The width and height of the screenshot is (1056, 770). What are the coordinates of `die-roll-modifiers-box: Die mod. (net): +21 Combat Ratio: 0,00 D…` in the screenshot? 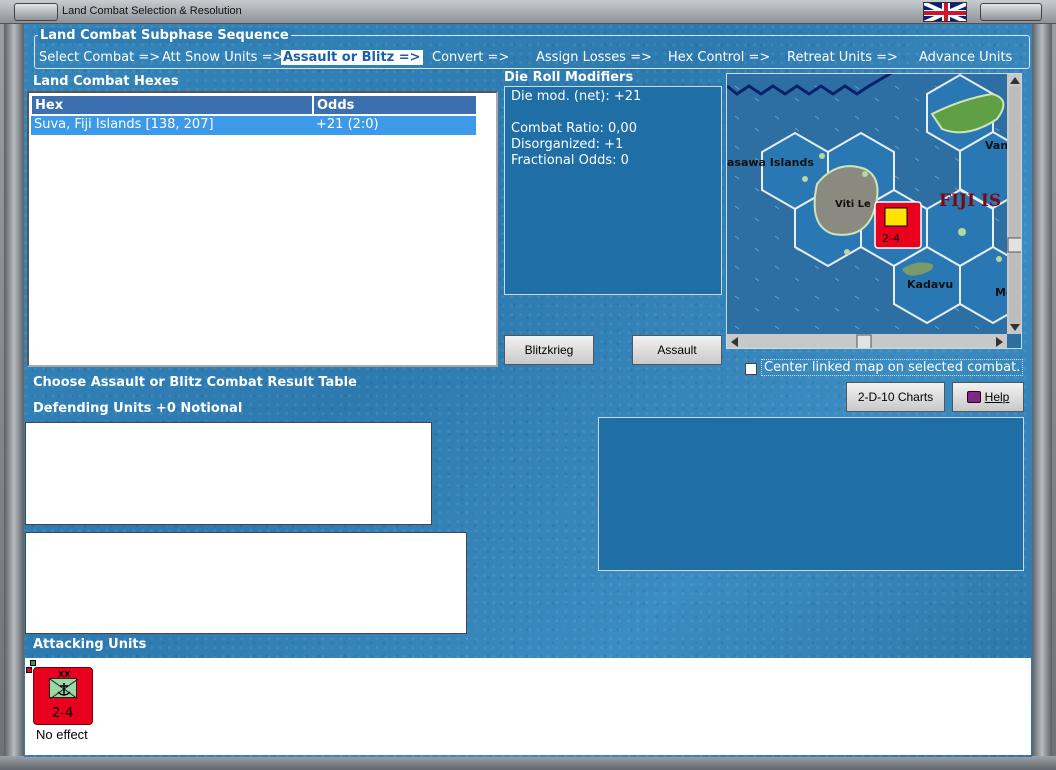 It's located at (613, 190).